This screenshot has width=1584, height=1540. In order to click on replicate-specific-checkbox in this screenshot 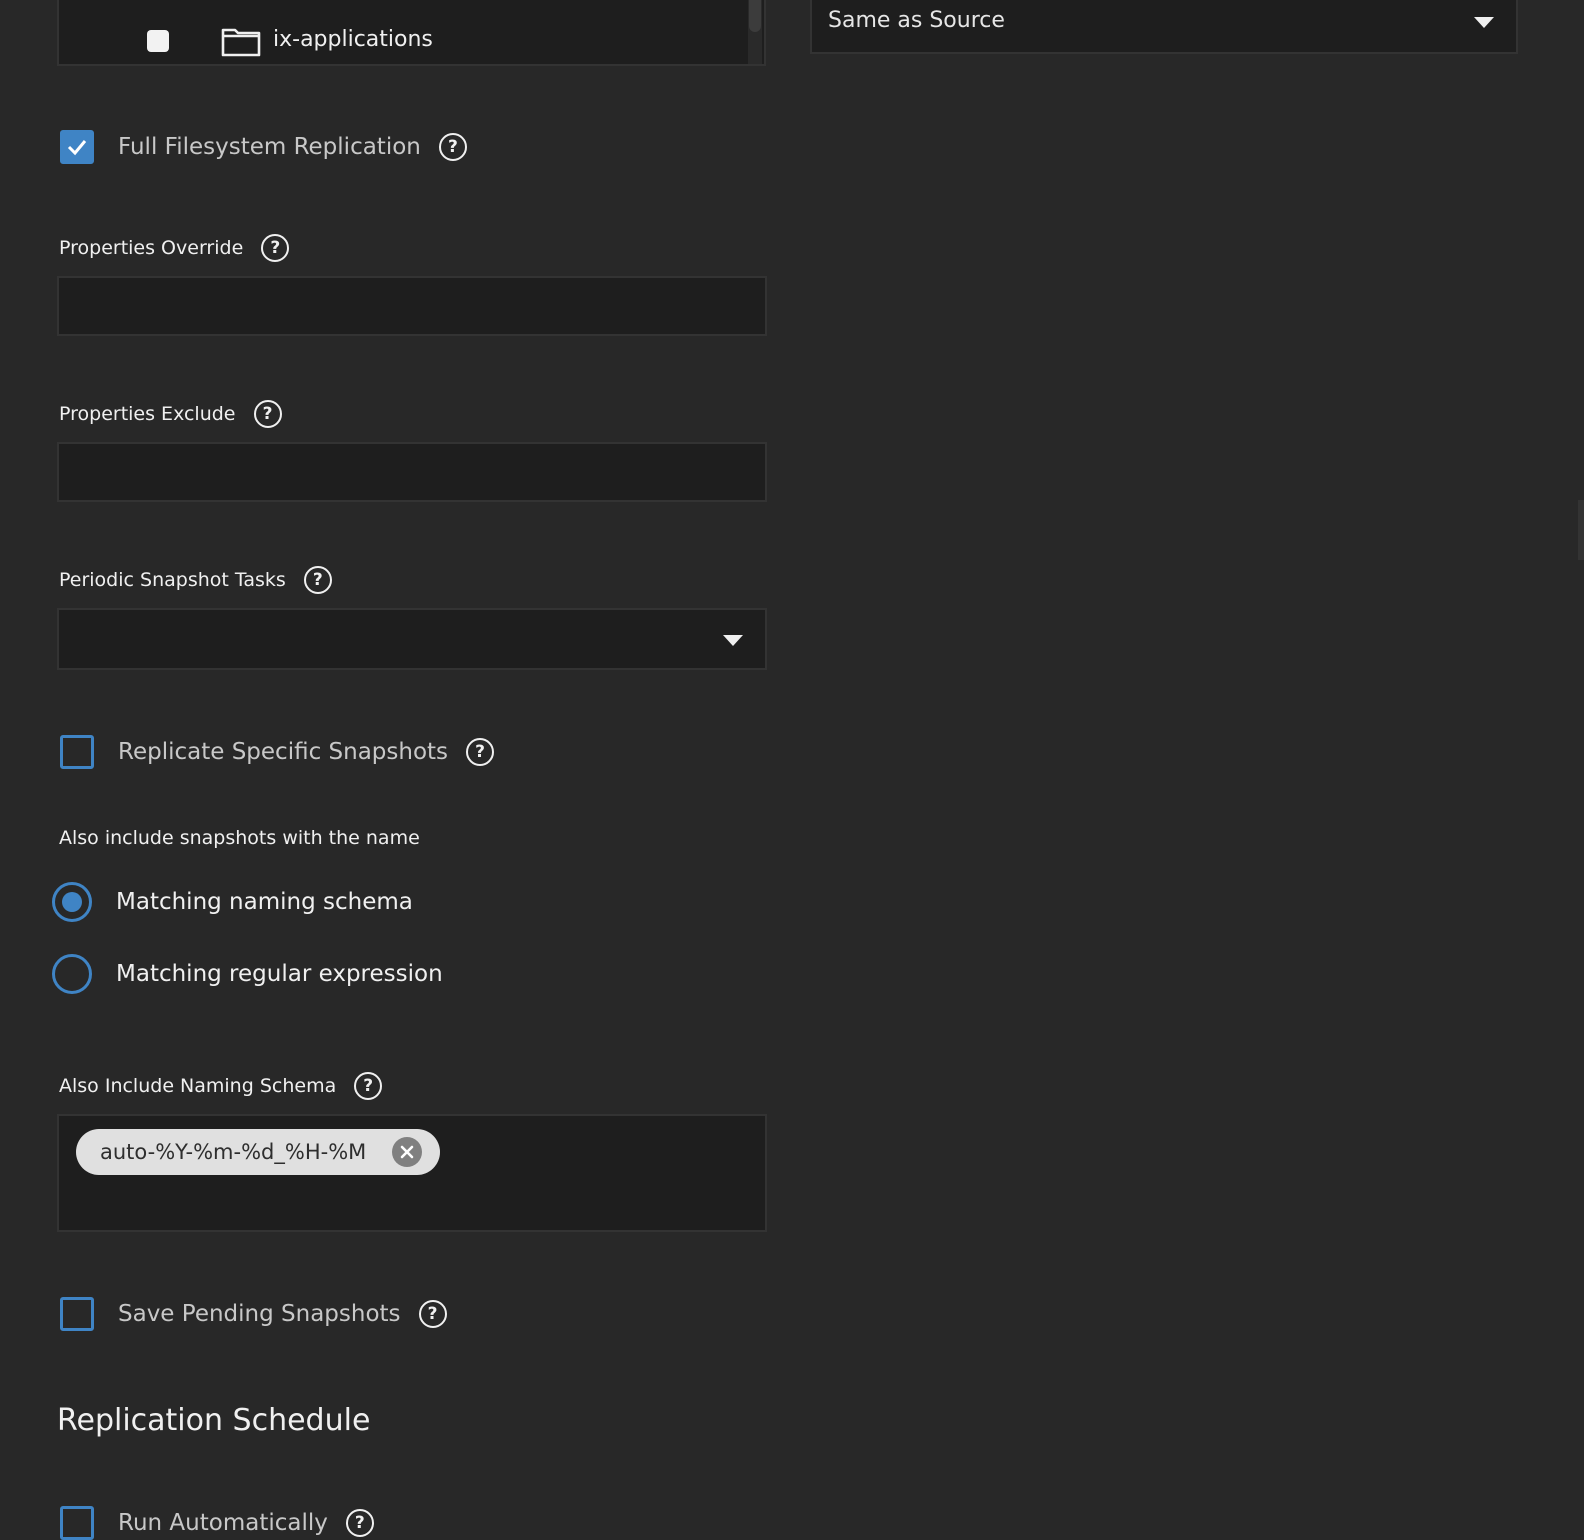, I will do `click(77, 752)`.